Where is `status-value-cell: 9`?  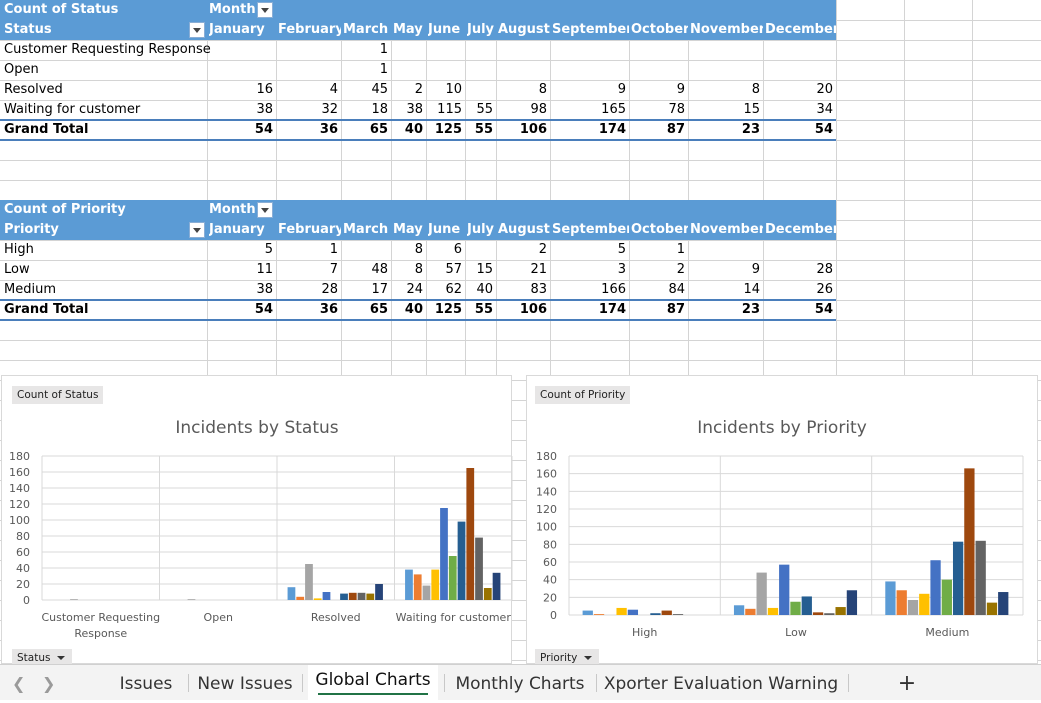
status-value-cell: 9 is located at coordinates (621, 89).